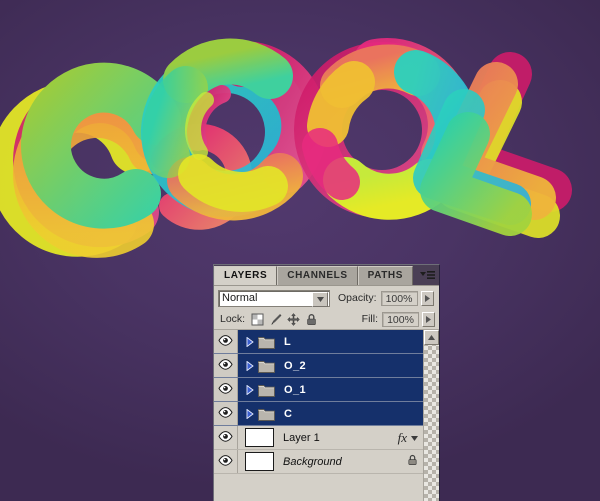 The height and width of the screenshot is (501, 600). What do you see at coordinates (240, 297) in the screenshot?
I see `blend-mode-value: Normal` at bounding box center [240, 297].